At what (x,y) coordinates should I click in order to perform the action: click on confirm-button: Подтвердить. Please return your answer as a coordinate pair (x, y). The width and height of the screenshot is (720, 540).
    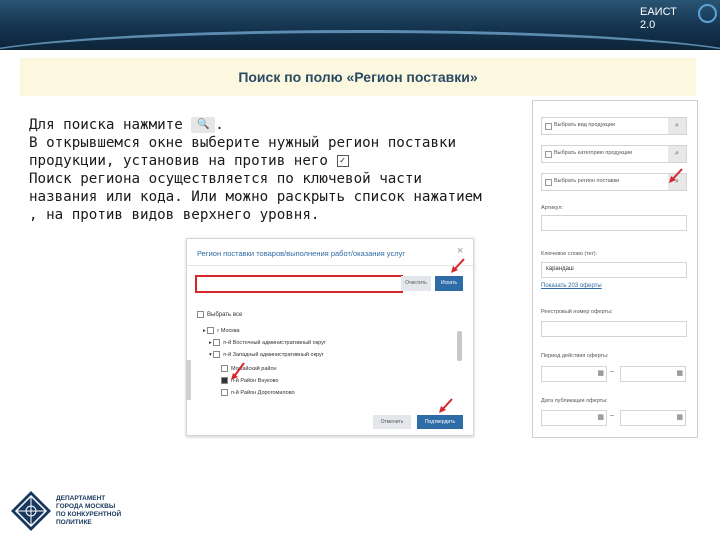
    Looking at the image, I should click on (440, 422).